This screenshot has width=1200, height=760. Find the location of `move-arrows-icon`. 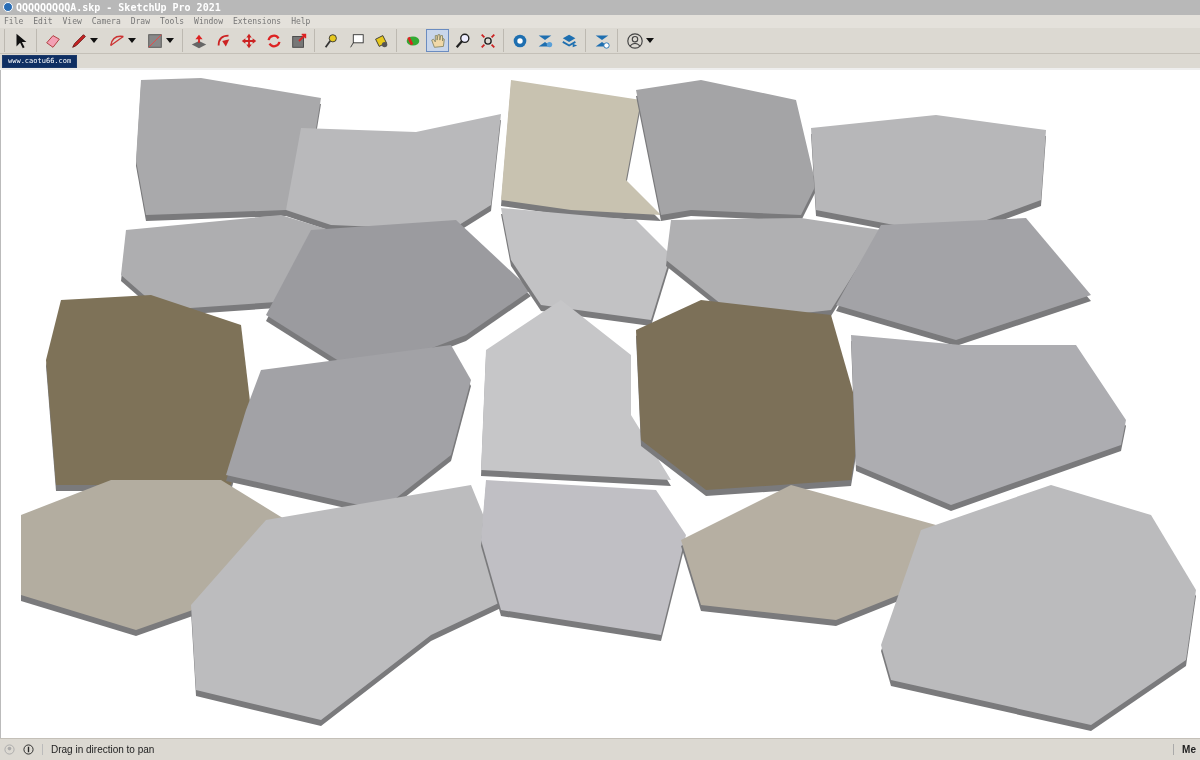

move-arrows-icon is located at coordinates (248, 40).